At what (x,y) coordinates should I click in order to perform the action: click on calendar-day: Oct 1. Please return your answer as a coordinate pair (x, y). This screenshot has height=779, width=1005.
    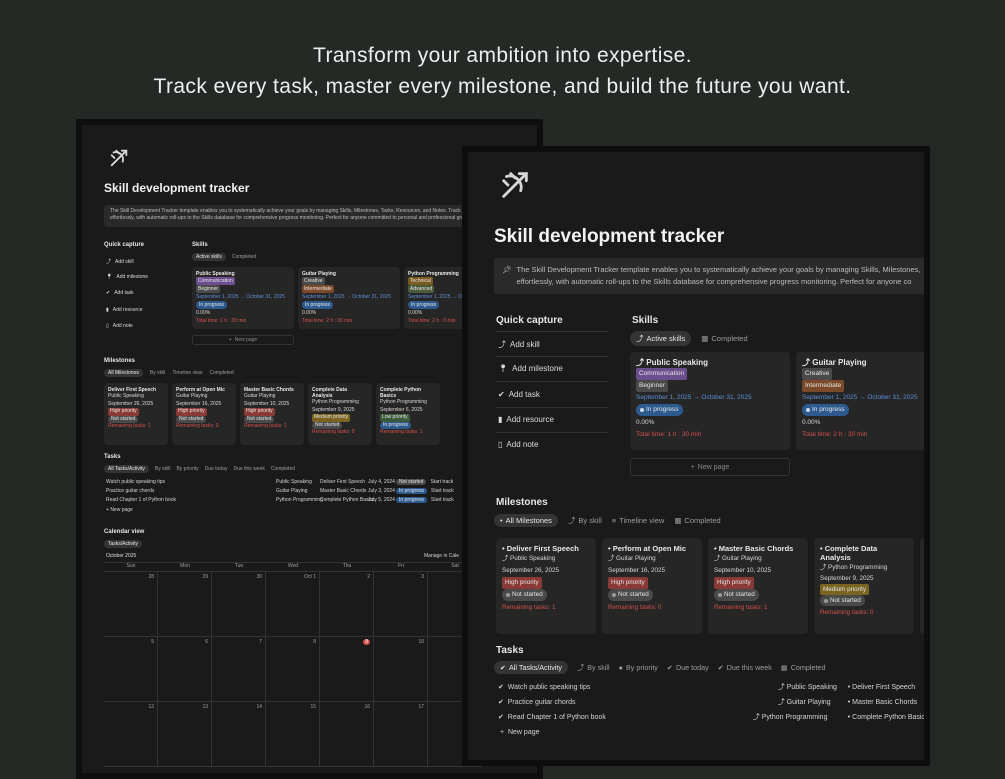
    Looking at the image, I should click on (293, 604).